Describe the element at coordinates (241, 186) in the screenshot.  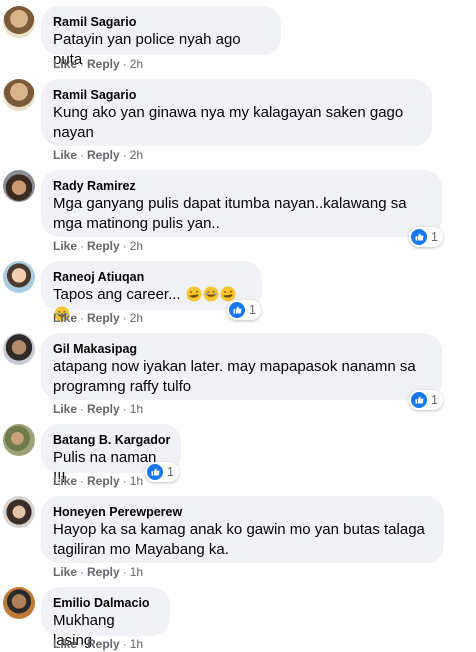
I see `commenter-name: Rady Ramirez` at that location.